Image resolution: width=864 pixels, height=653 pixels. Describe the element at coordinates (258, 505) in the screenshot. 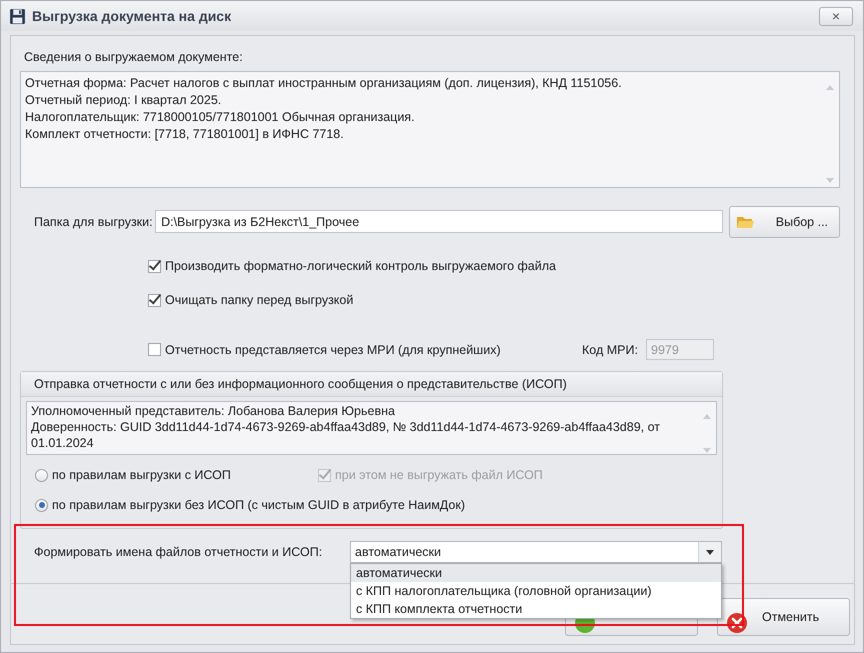

I see `radio-label: по правилам выгрузки без ИСОП (с чистым GUID в атрибуте НаимДок)` at that location.